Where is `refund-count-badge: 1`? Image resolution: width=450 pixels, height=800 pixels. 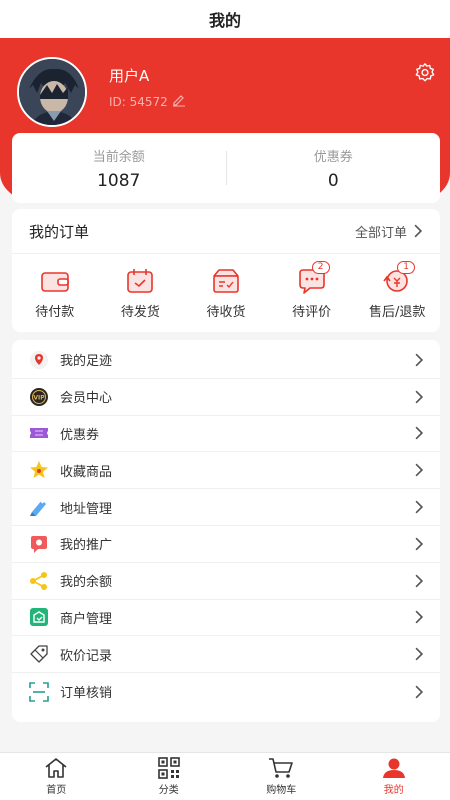 refund-count-badge: 1 is located at coordinates (406, 267).